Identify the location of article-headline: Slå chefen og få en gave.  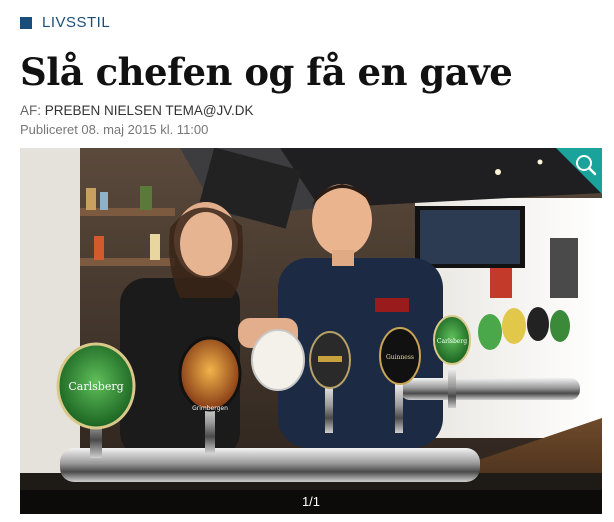
(266, 72).